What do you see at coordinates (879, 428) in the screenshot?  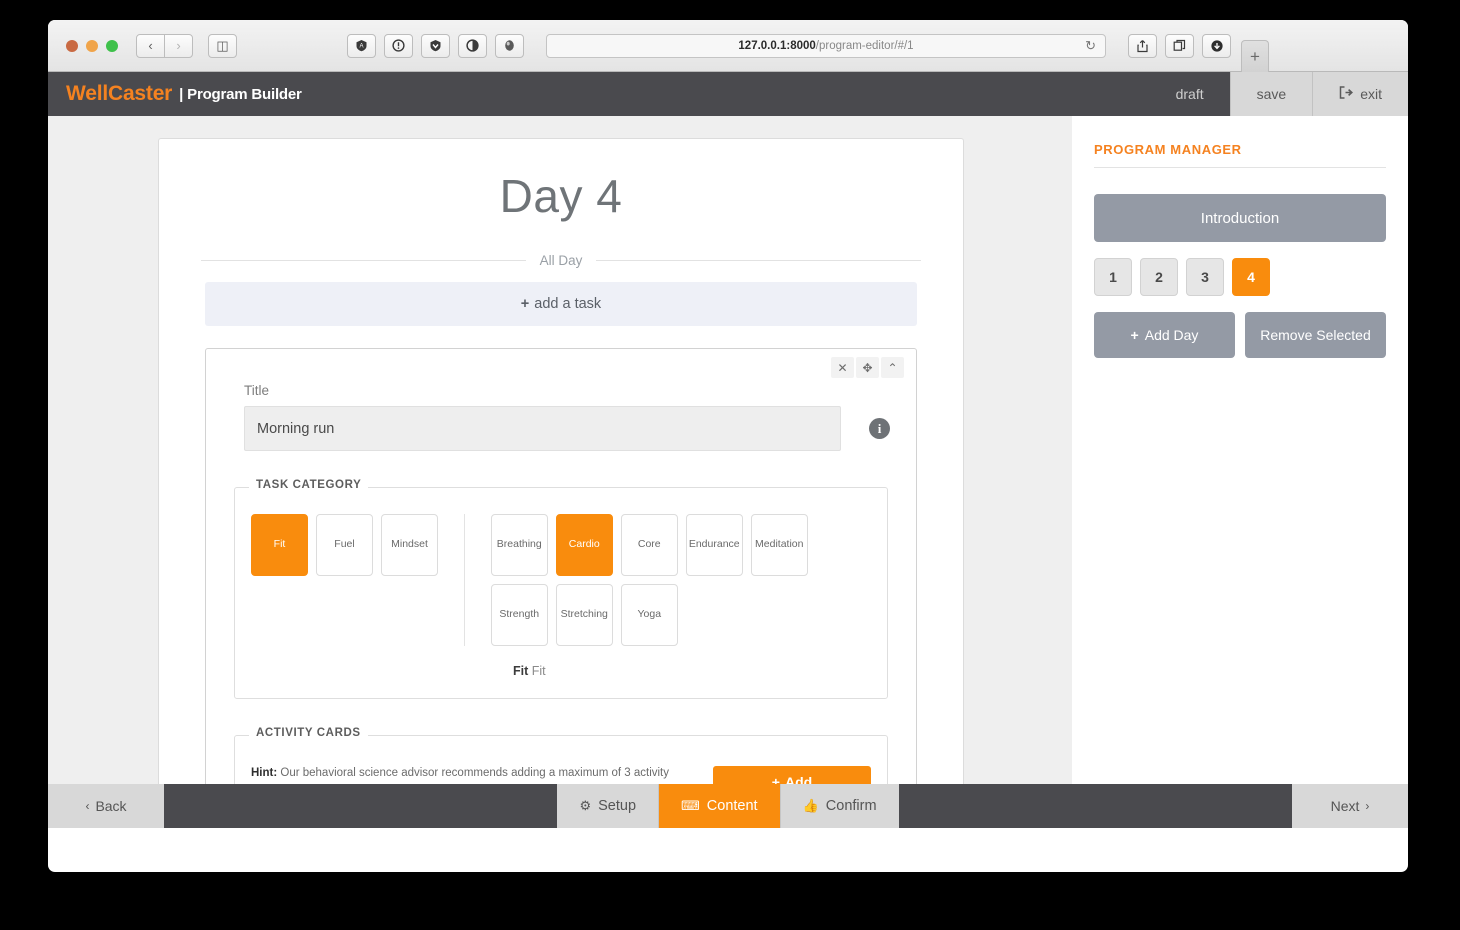 I see `info-icon: i` at bounding box center [879, 428].